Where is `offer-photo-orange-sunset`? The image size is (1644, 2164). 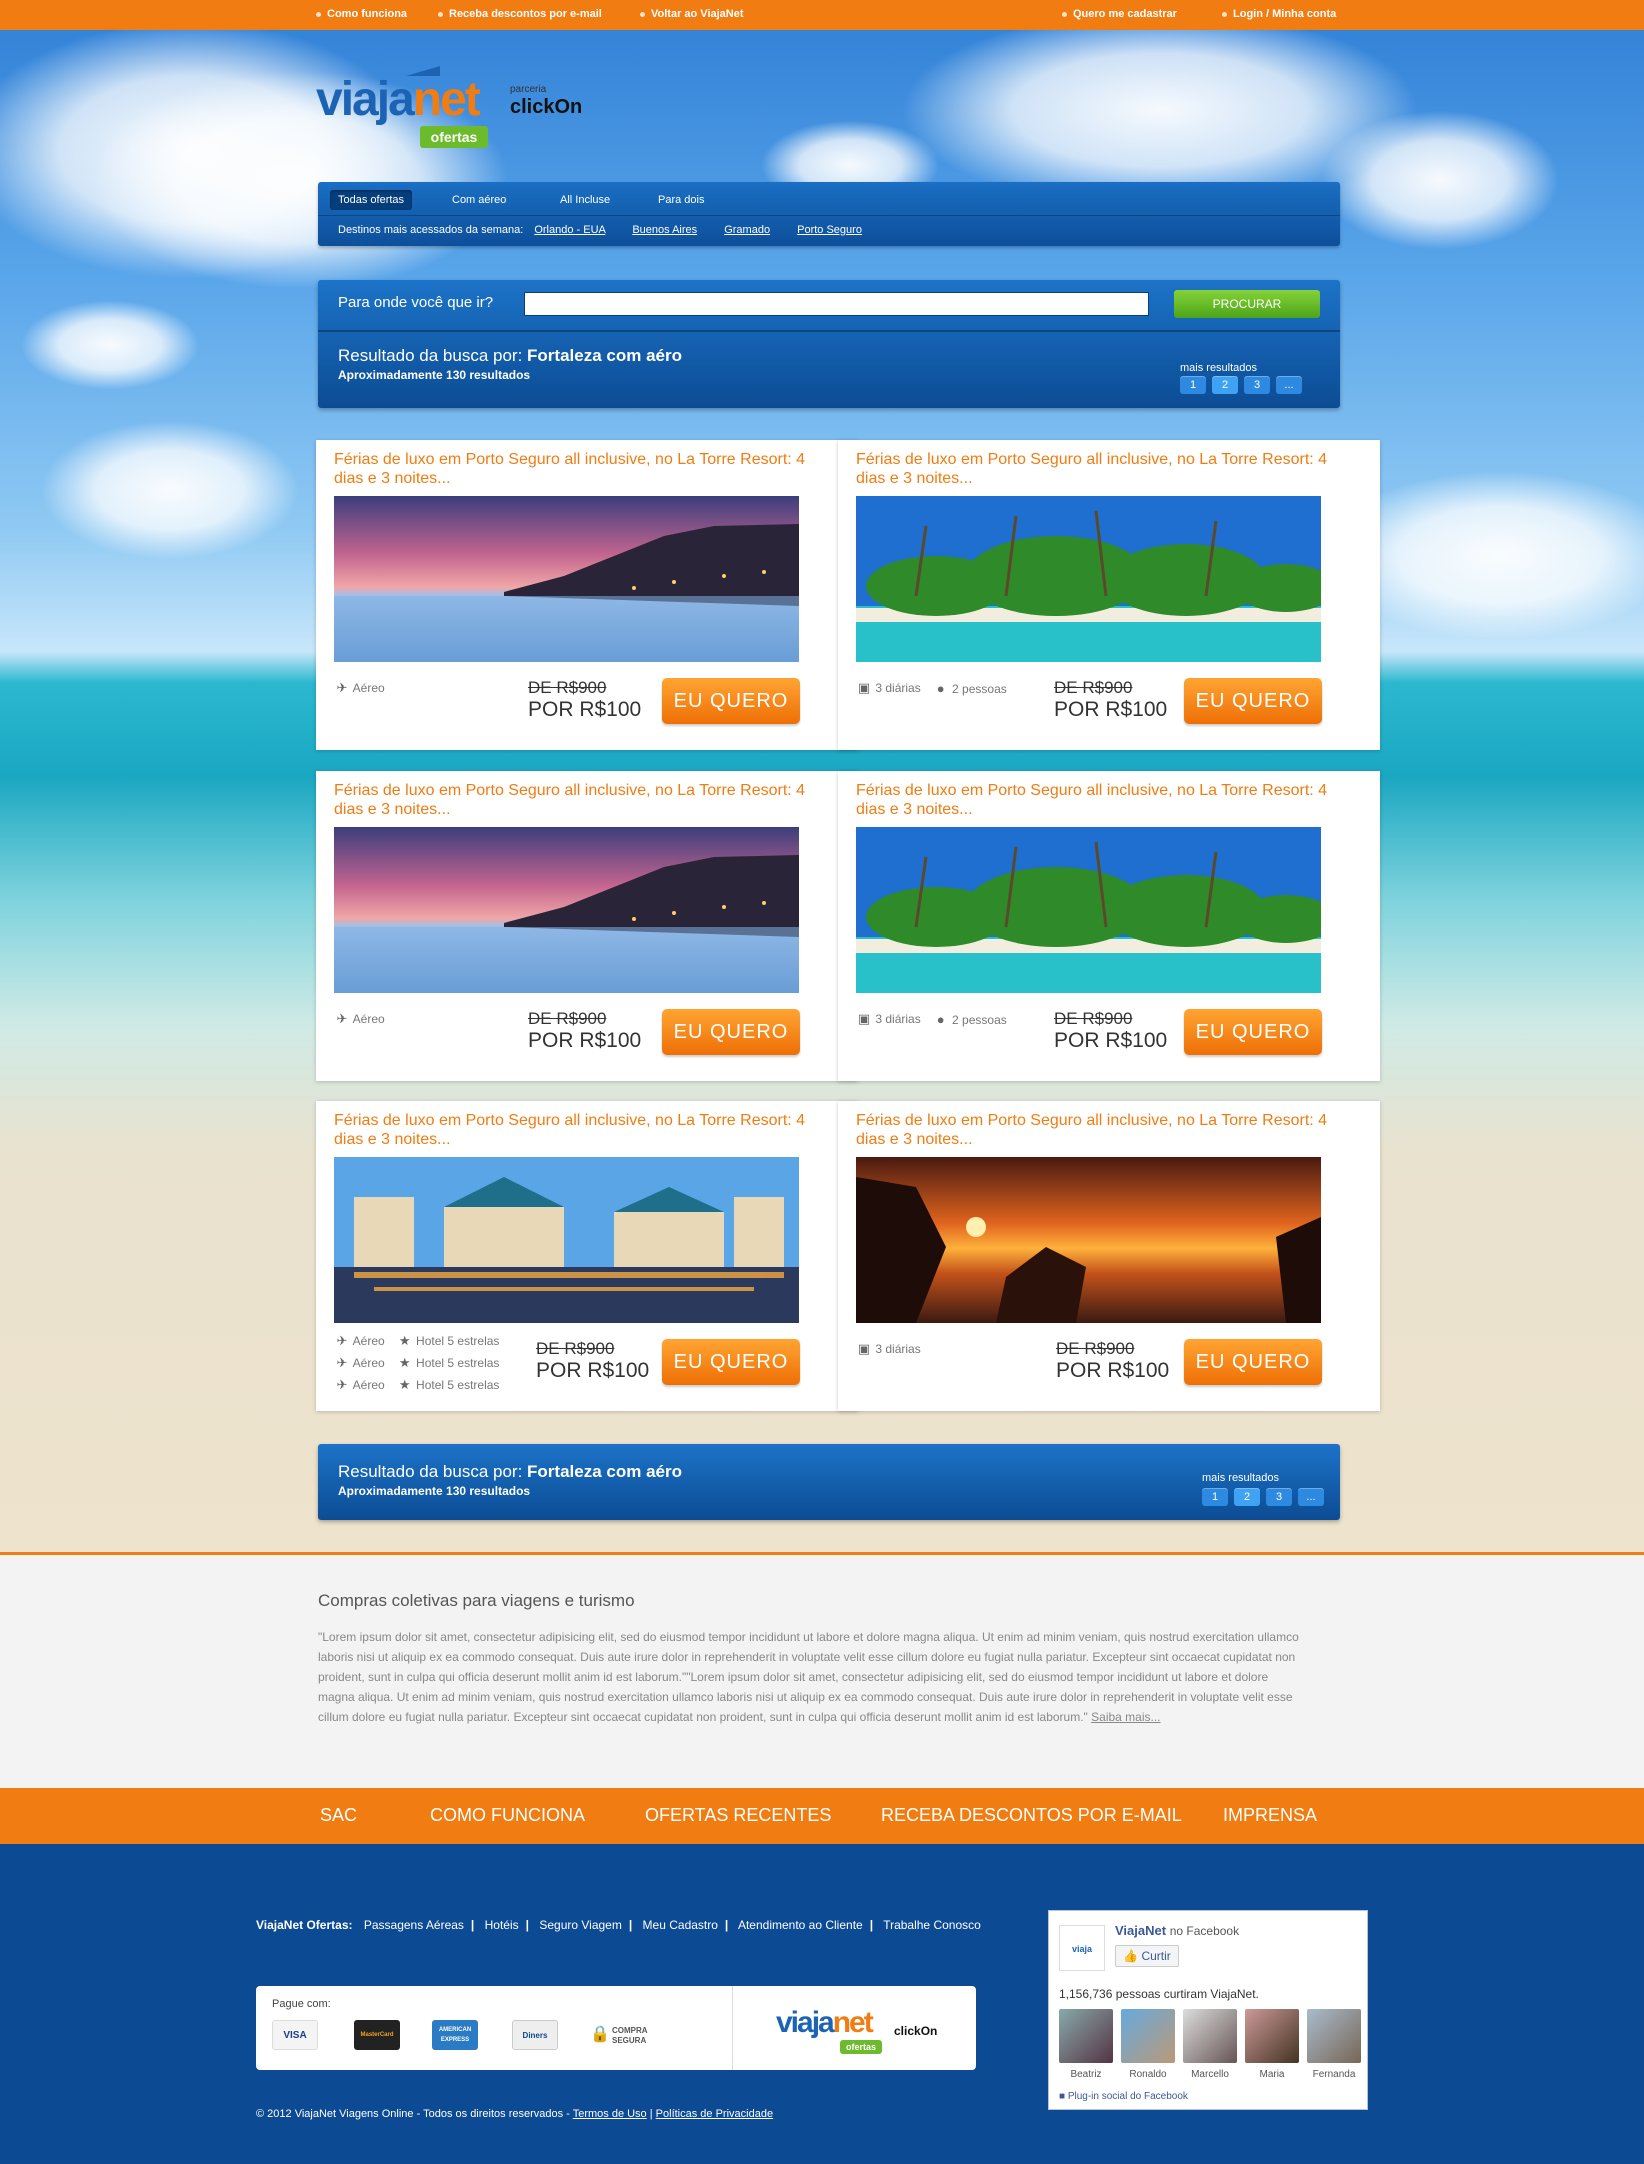 offer-photo-orange-sunset is located at coordinates (1088, 1240).